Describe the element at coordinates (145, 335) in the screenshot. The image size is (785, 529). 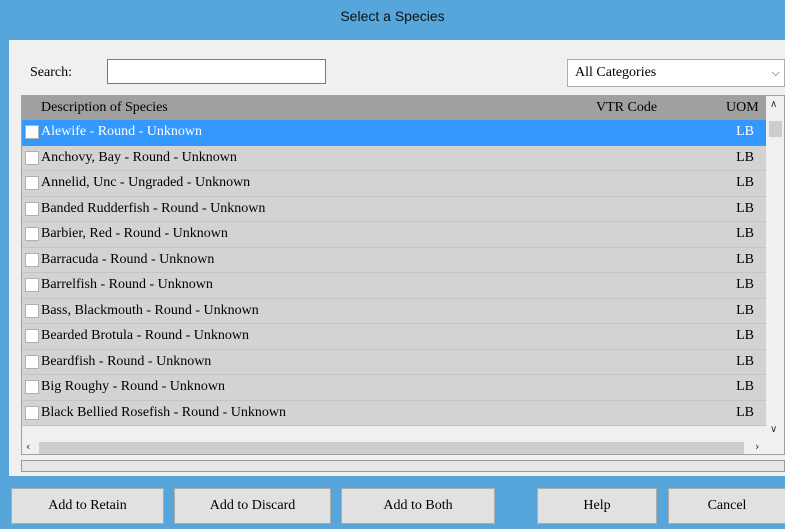
I see `species-description: Bearded Brotula - Round - Unknown` at that location.